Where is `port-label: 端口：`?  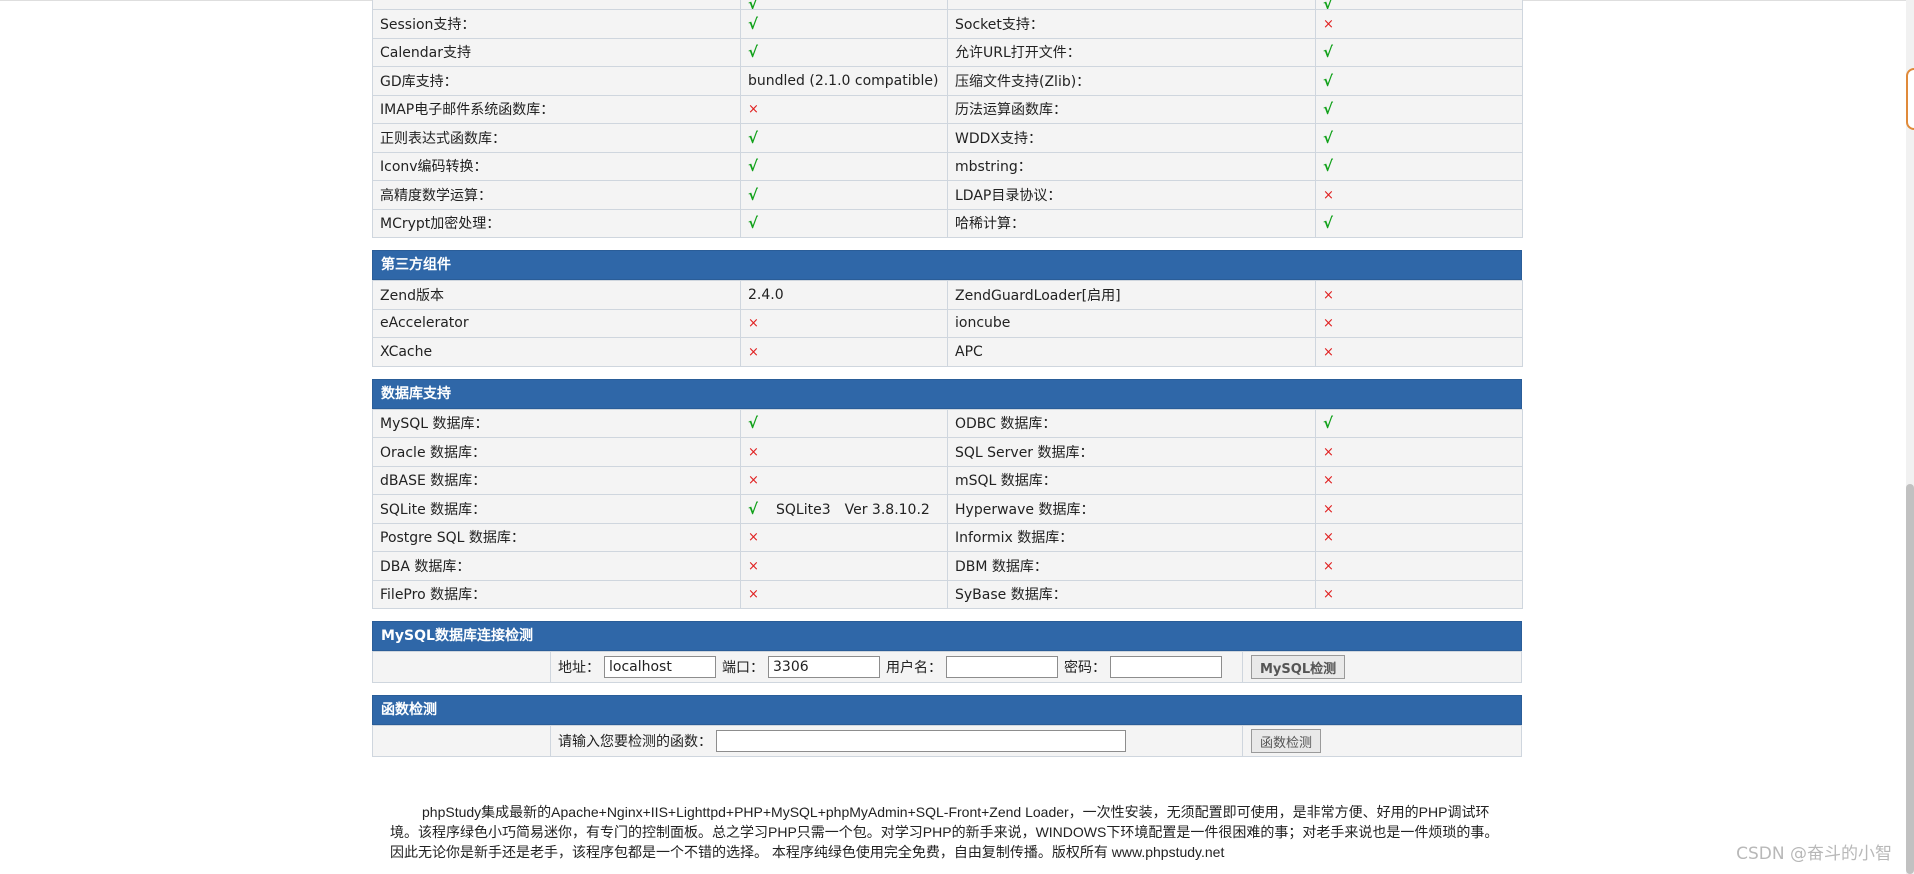 port-label: 端口： is located at coordinates (743, 668).